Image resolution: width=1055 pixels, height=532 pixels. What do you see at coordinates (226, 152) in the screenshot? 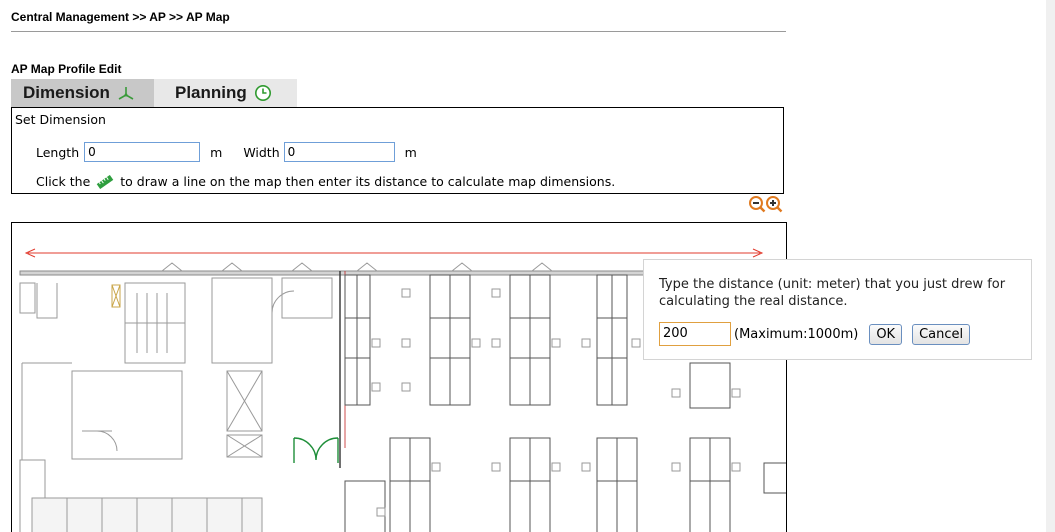
I see `dimension-inputs-row: Length 0 m Width 0 m` at bounding box center [226, 152].